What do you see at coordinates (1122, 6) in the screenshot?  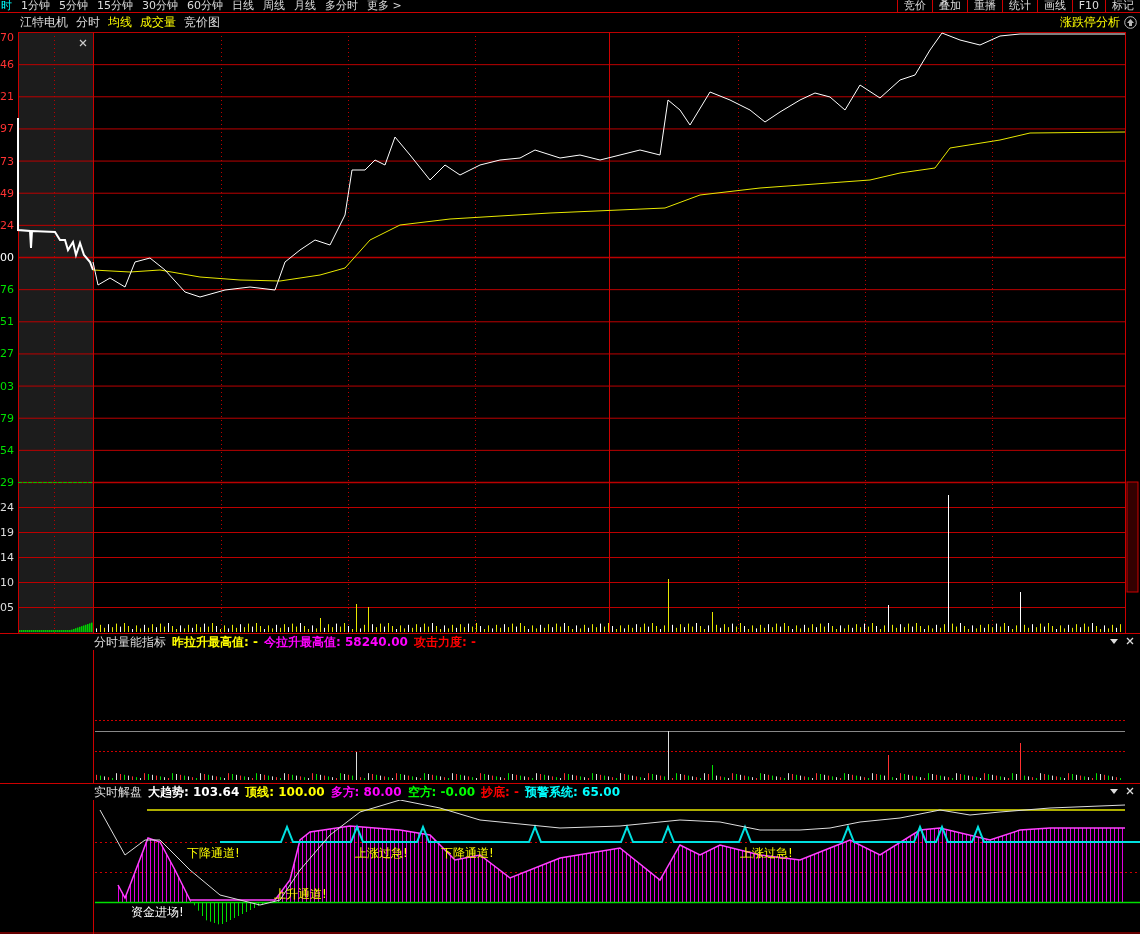 I see `toolbar-button: 标记` at bounding box center [1122, 6].